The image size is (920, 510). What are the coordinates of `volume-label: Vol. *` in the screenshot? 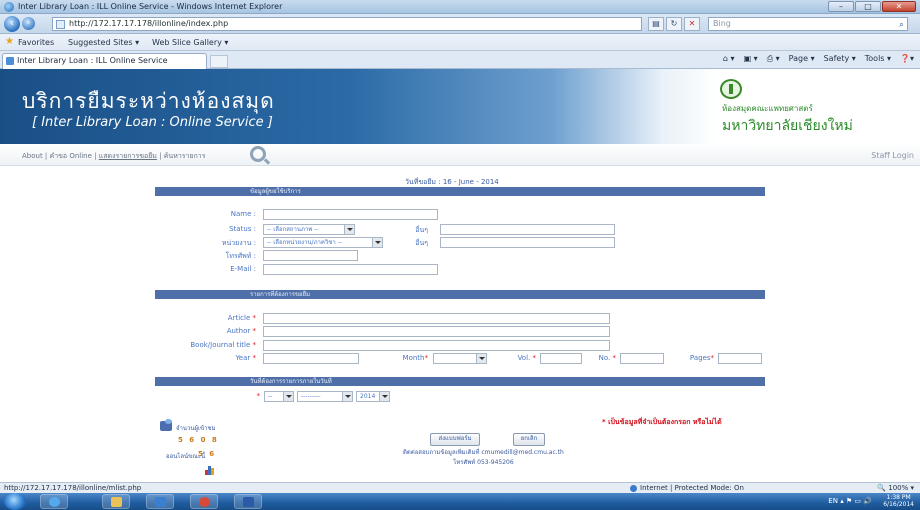 It's located at (526, 358).